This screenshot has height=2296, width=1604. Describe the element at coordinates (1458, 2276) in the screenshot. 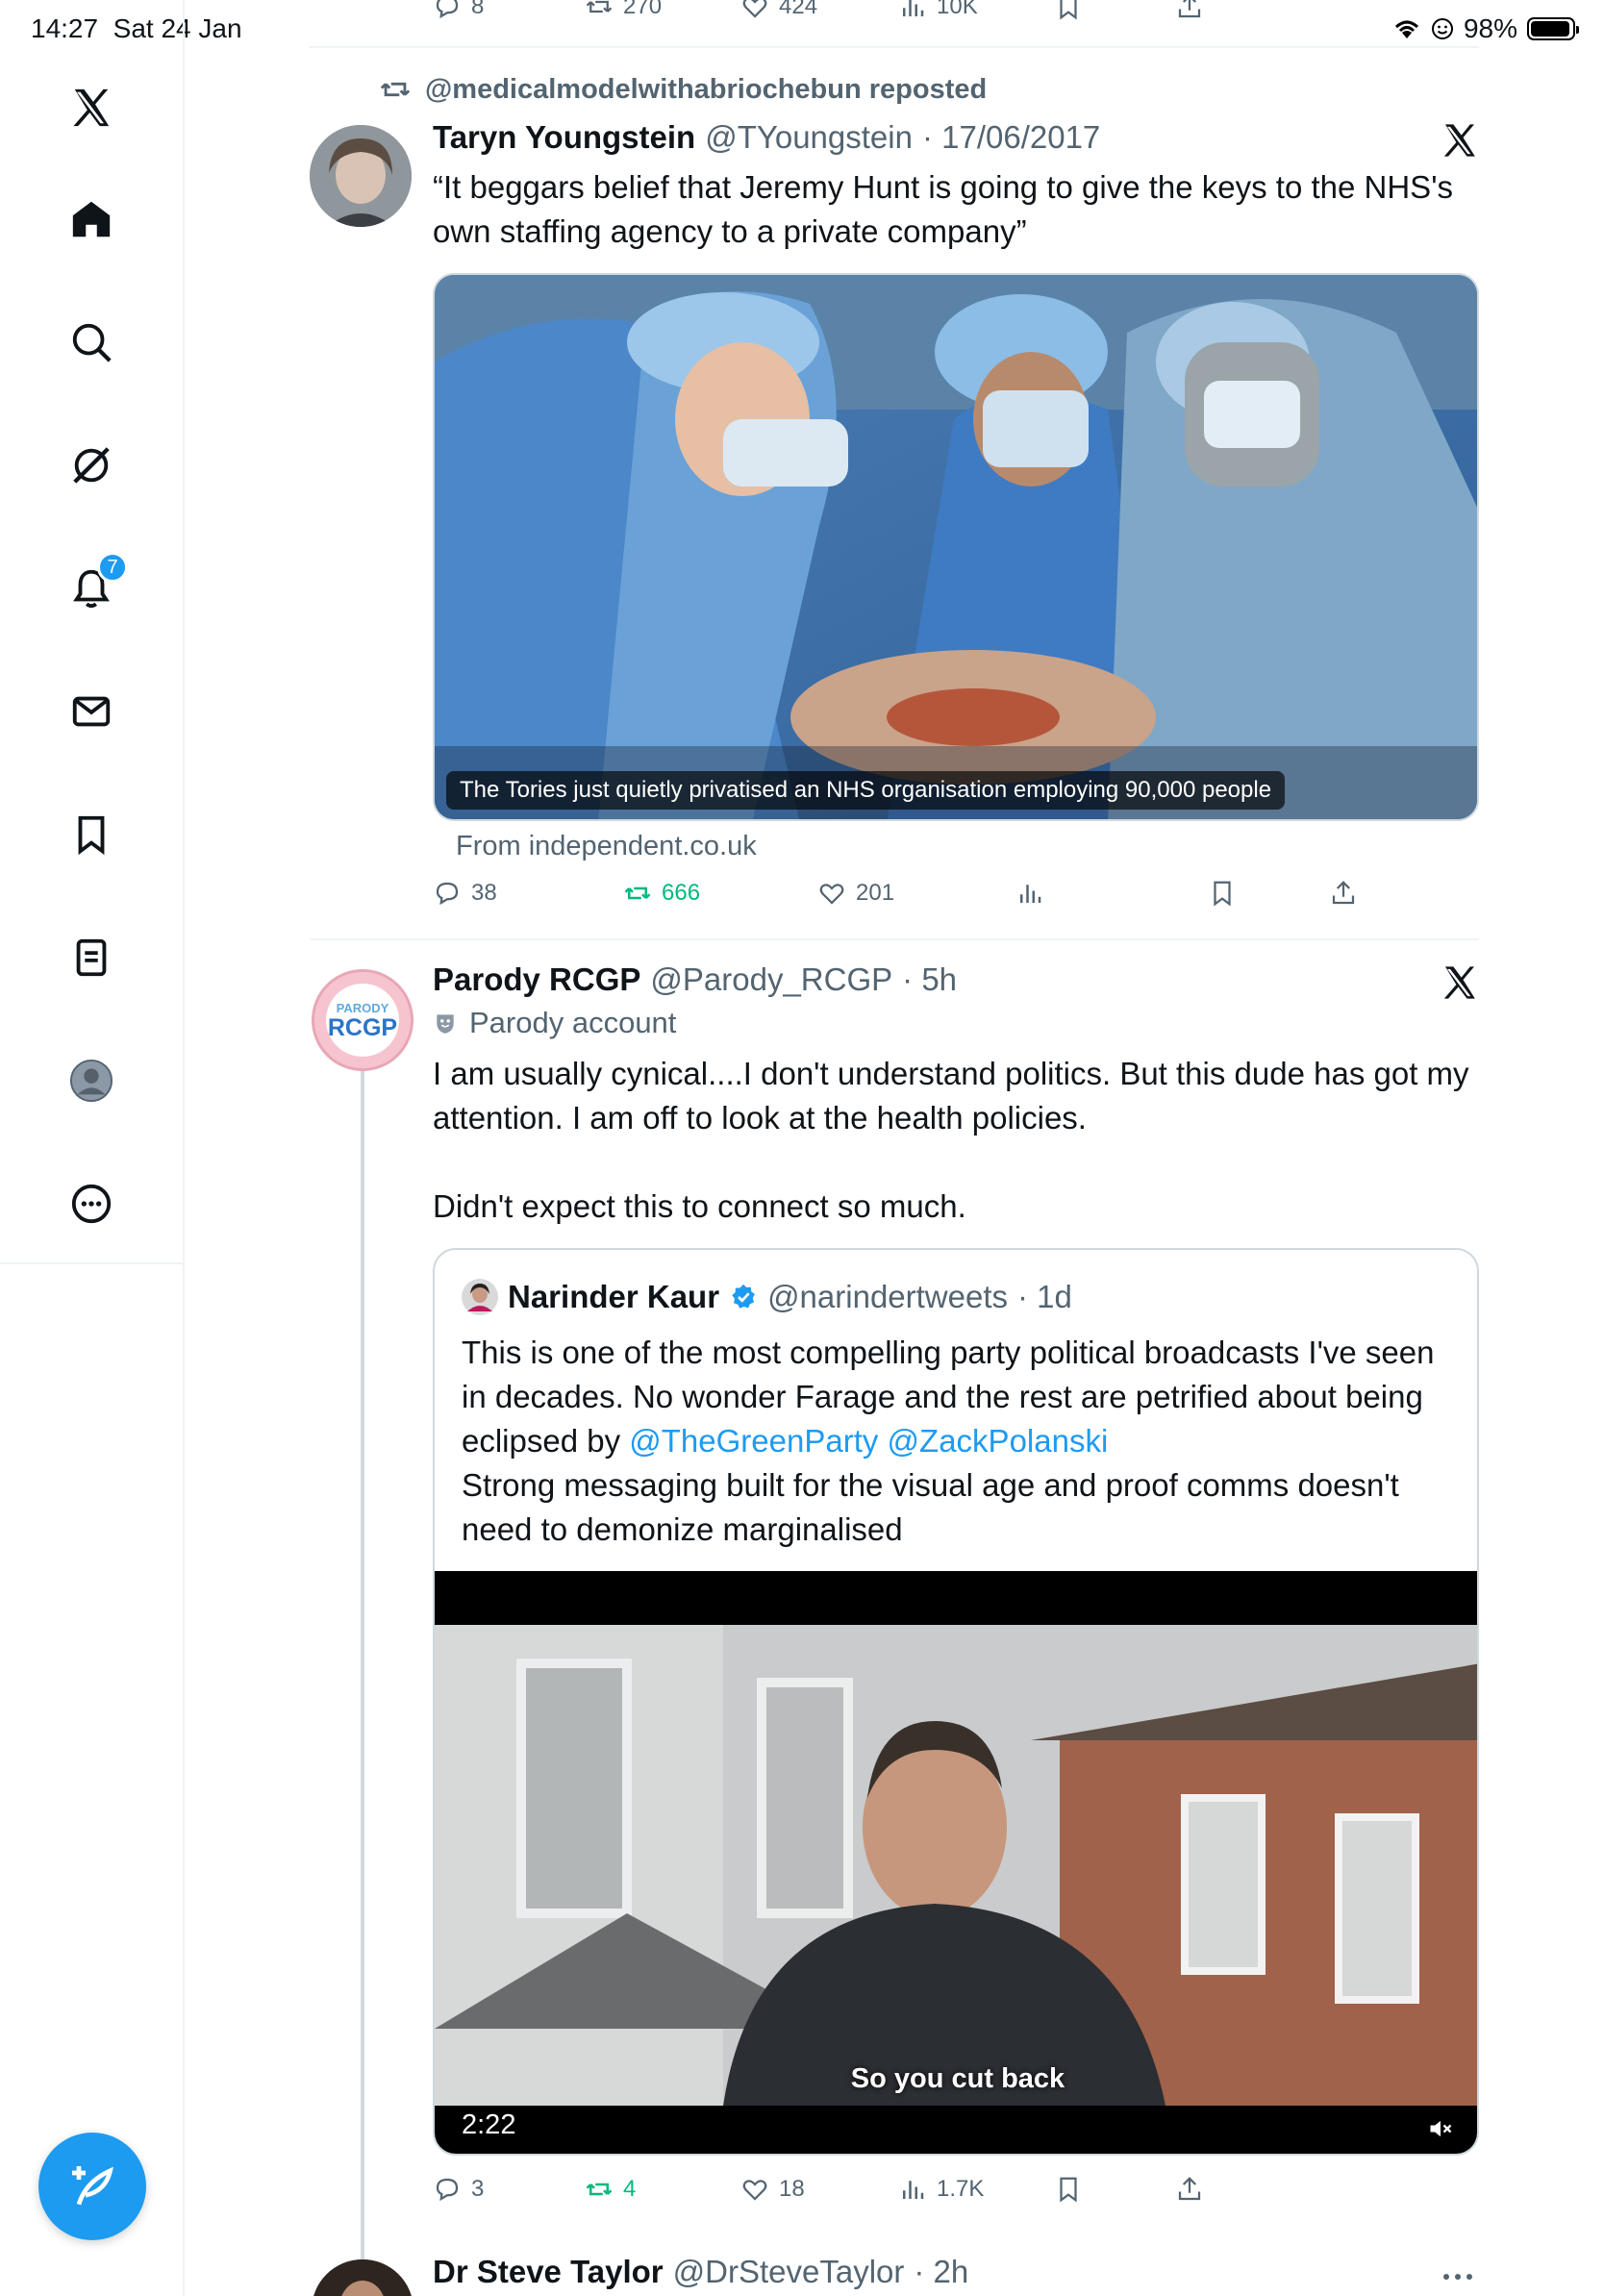

I see `more-options-icon` at that location.